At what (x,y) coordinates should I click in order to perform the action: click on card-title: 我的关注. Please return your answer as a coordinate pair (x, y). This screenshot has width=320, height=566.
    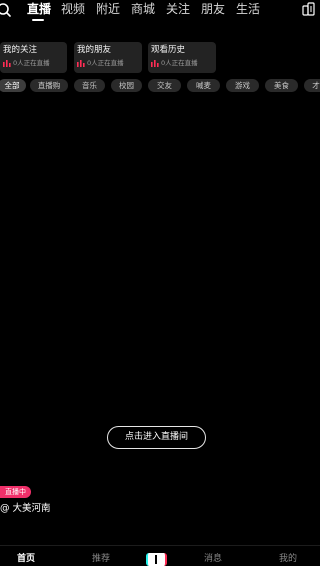
    Looking at the image, I should click on (20, 50).